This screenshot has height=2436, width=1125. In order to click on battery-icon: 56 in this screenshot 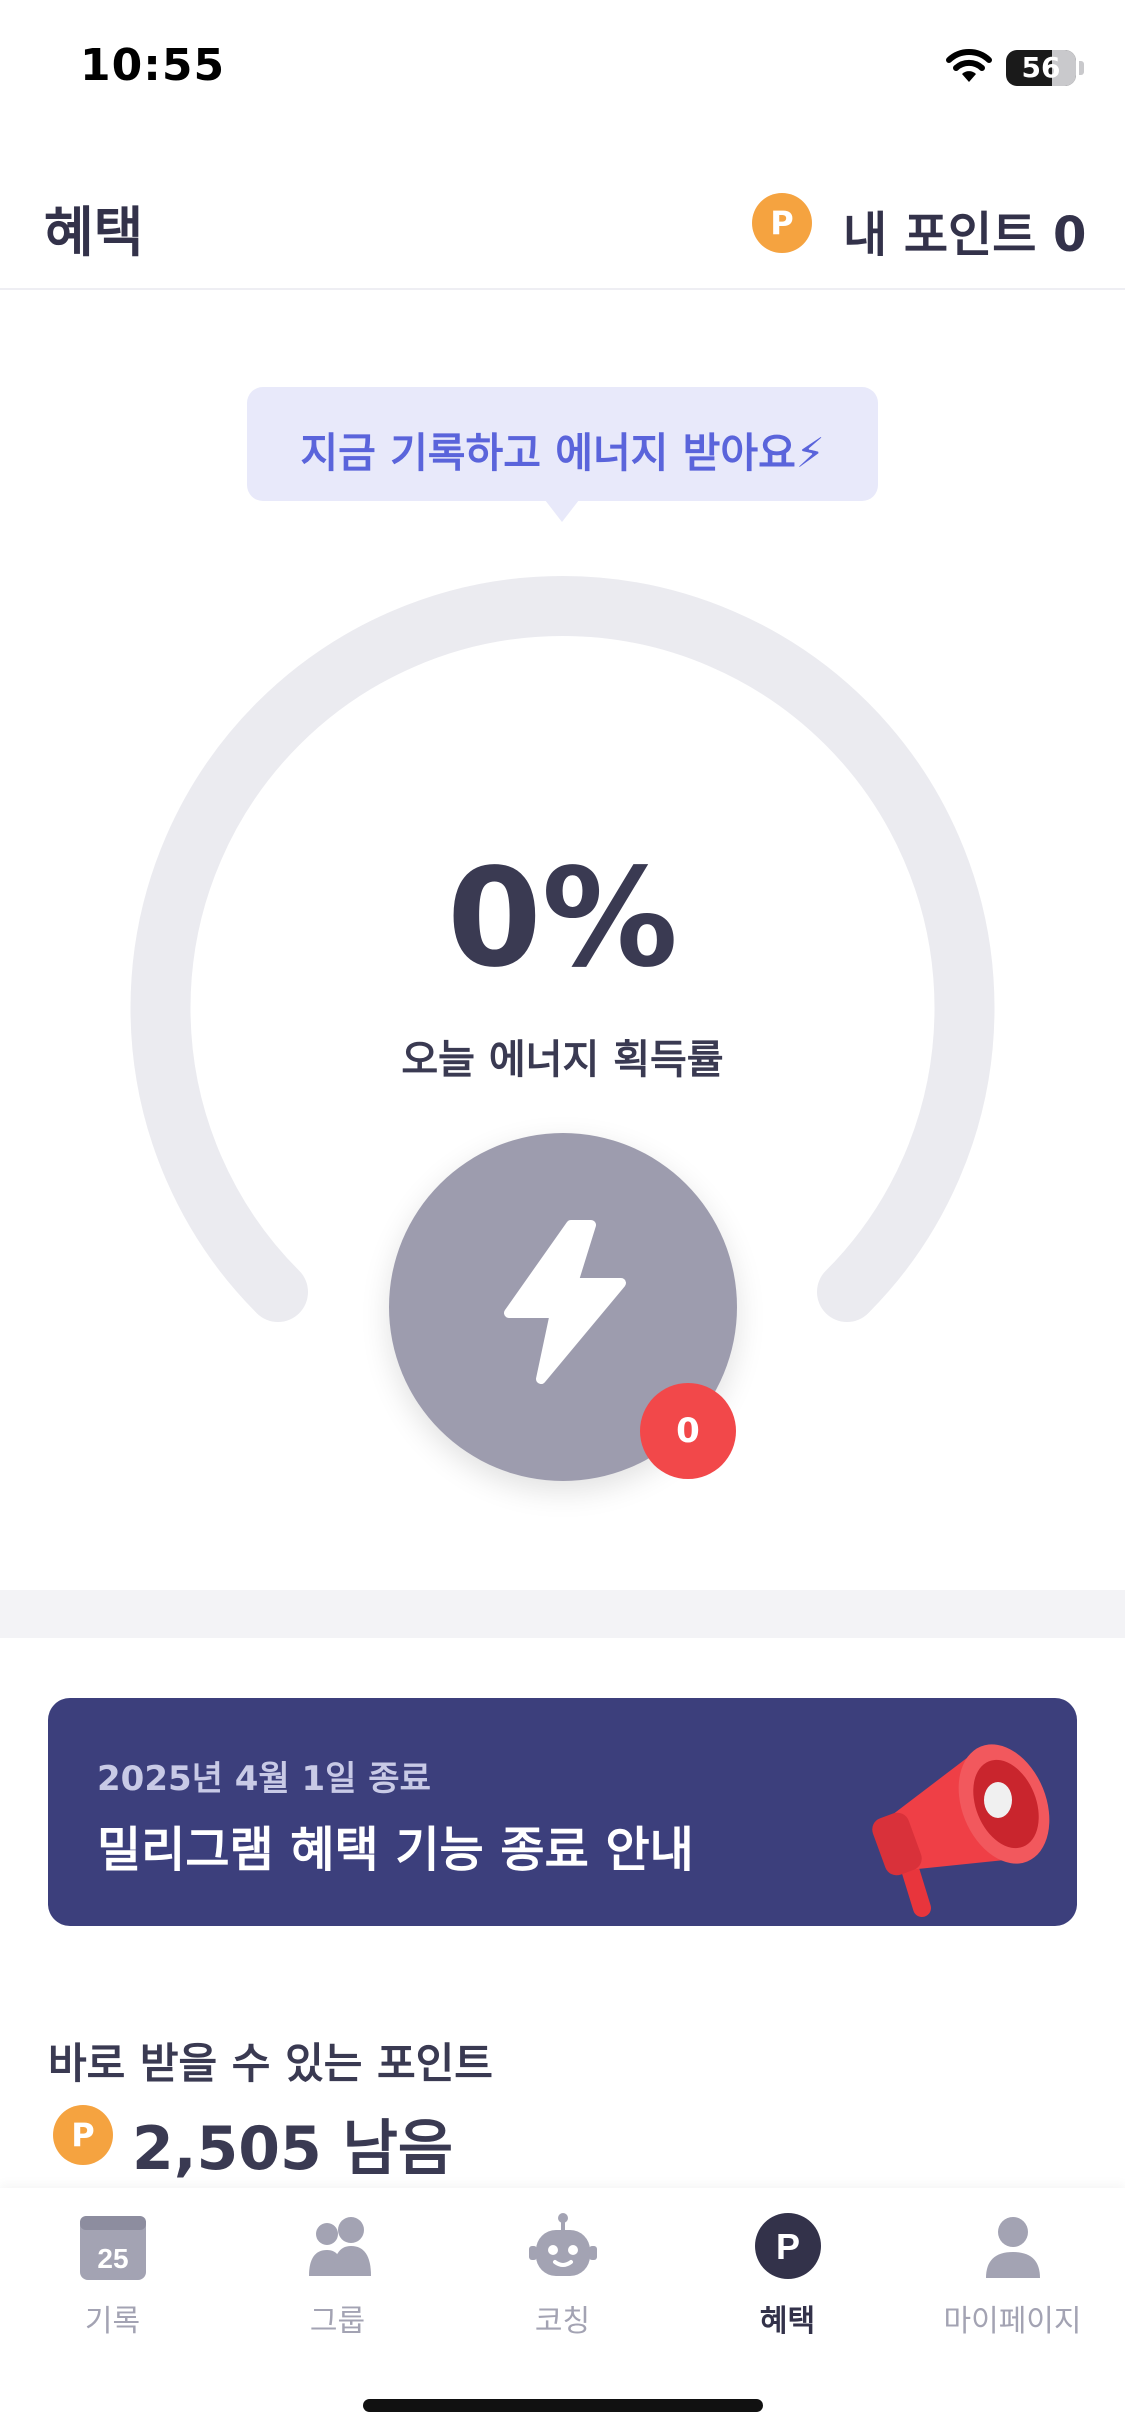, I will do `click(1041, 68)`.